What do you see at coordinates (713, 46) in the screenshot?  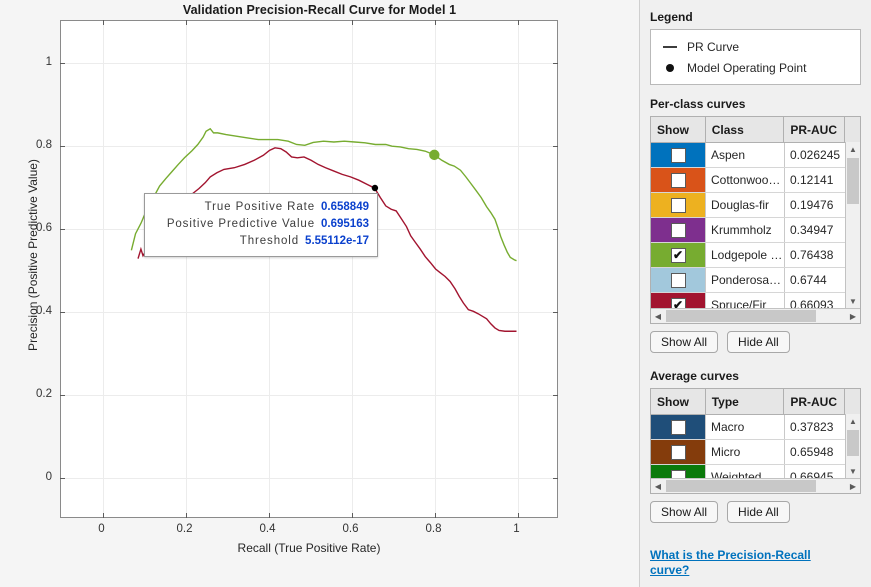 I see `legend-item-label: PR Curve` at bounding box center [713, 46].